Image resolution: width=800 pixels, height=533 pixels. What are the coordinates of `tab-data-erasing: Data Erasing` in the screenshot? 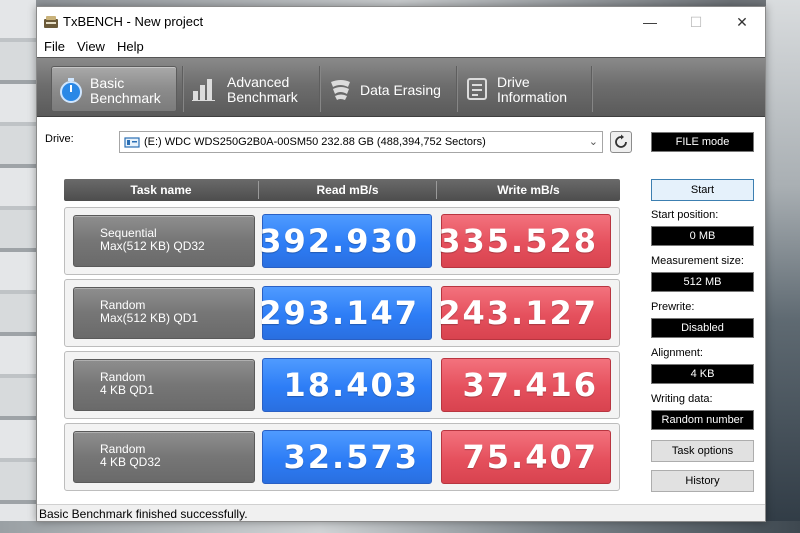 It's located at (389, 89).